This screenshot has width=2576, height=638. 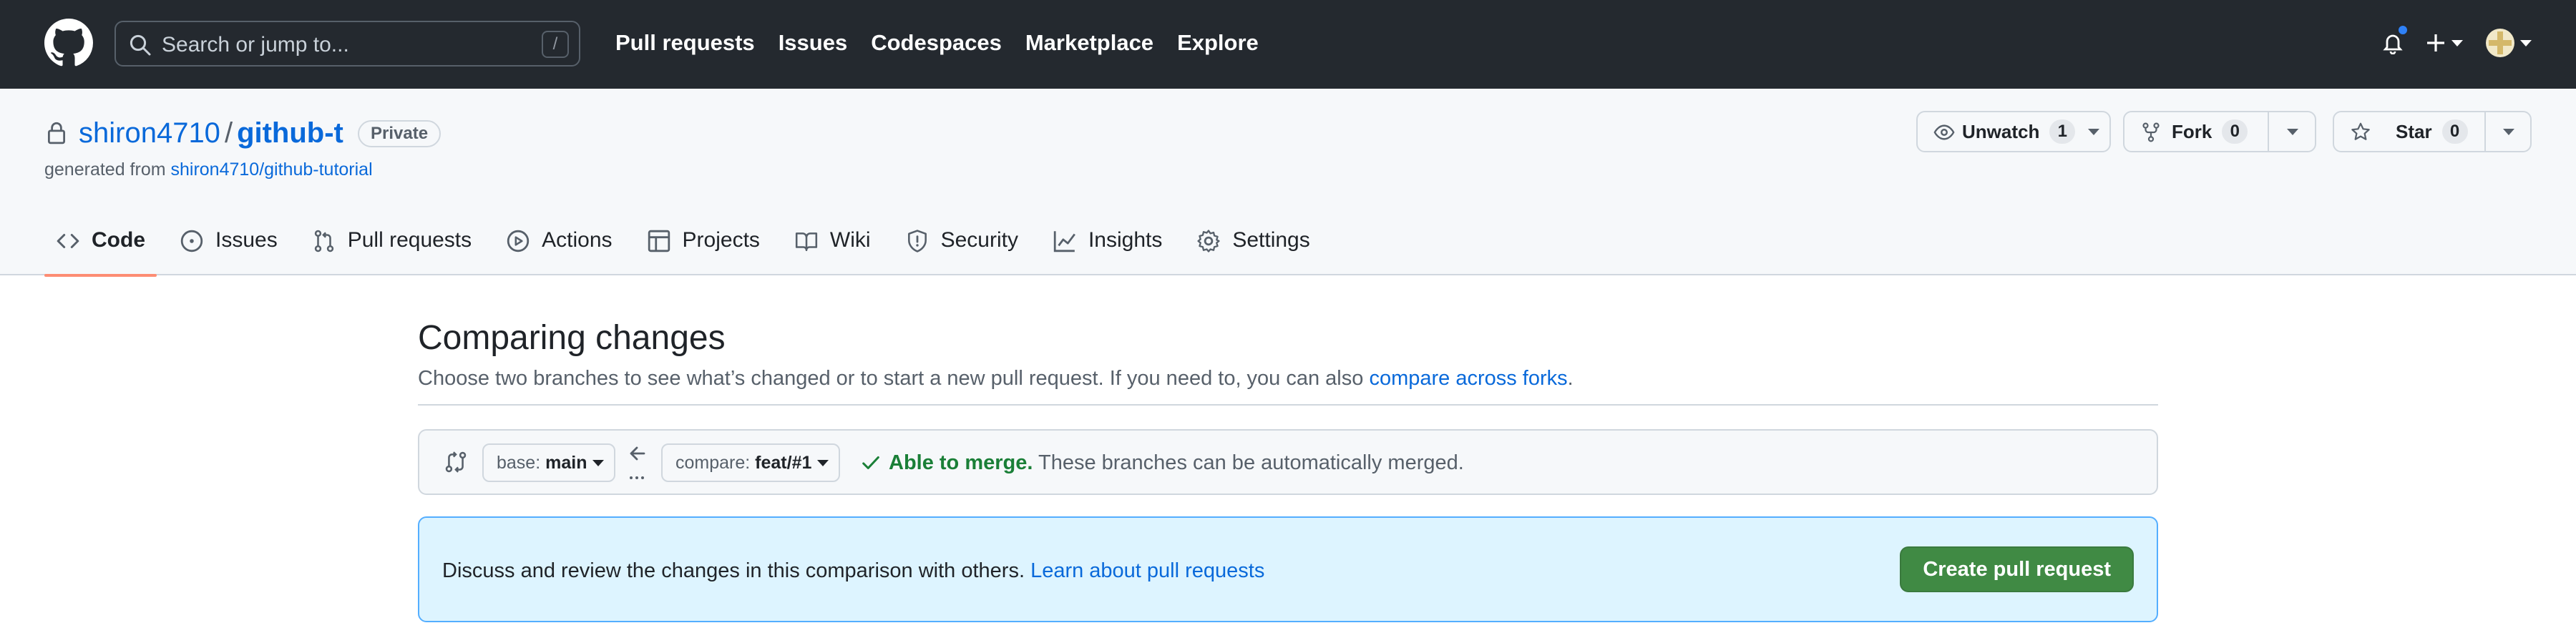 What do you see at coordinates (1064, 241) in the screenshot?
I see `graph-icon` at bounding box center [1064, 241].